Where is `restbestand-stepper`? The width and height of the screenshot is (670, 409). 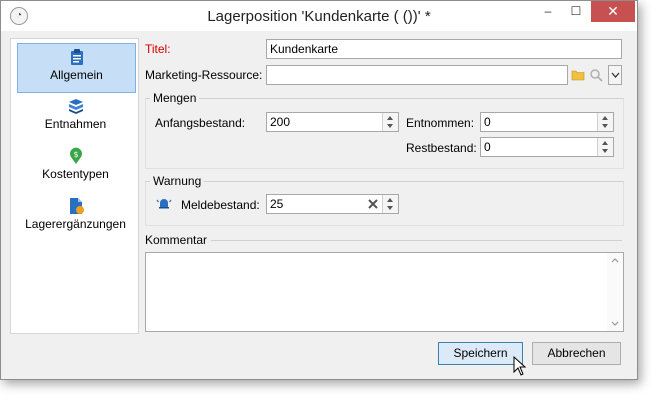 restbestand-stepper is located at coordinates (605, 147).